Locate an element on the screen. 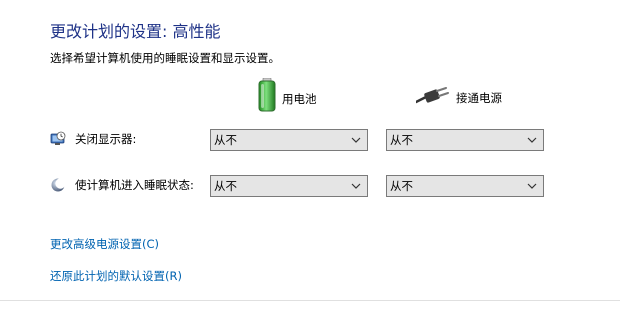 Image resolution: width=620 pixels, height=309 pixels. page-title: 更改计划的设置: 高性能 is located at coordinates (135, 31).